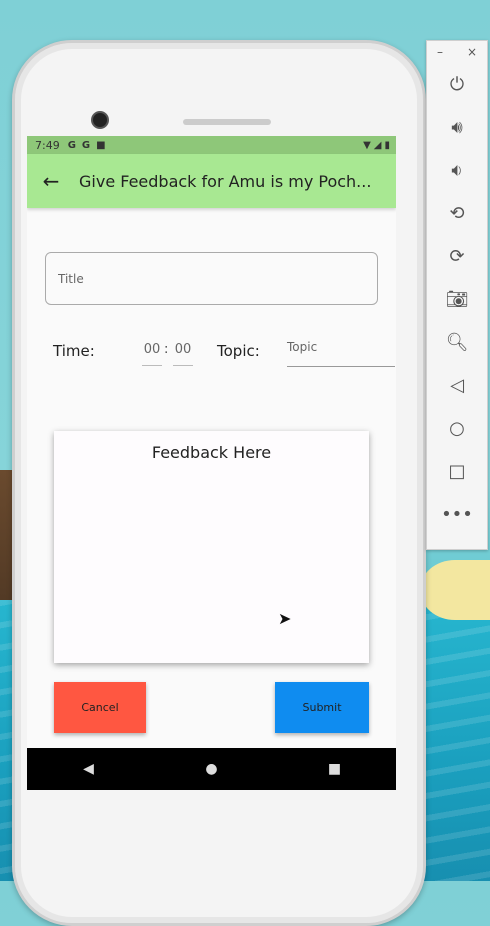 This screenshot has width=490, height=926. I want to click on google-play-icon: G, so click(86, 145).